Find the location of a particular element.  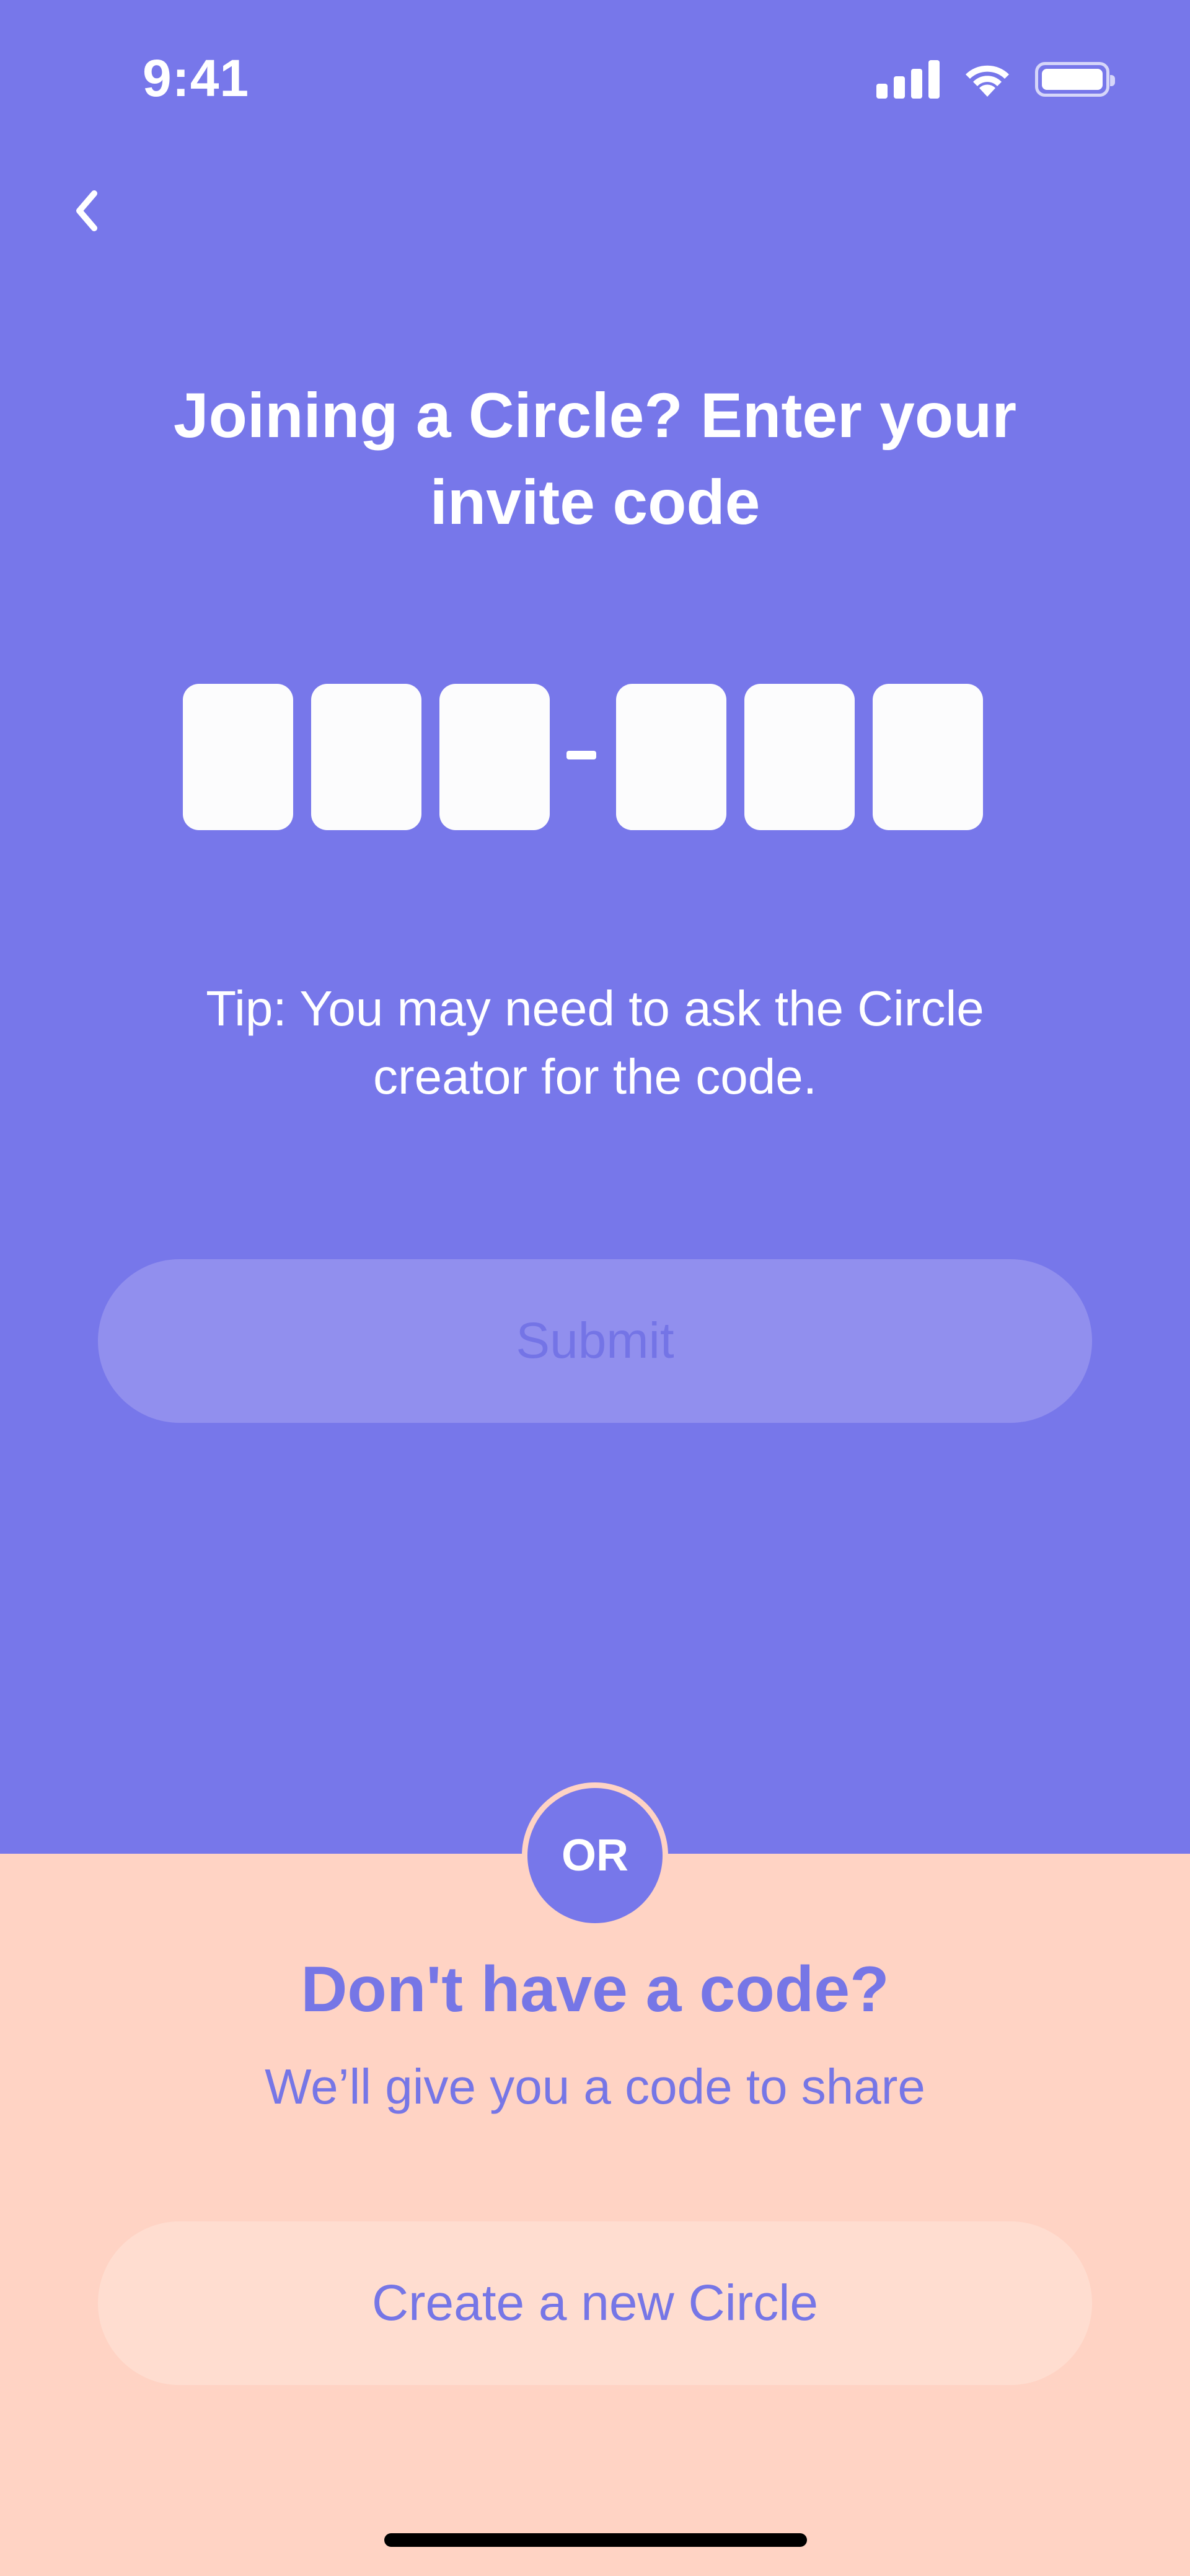

chevron-left-icon is located at coordinates (86, 210).